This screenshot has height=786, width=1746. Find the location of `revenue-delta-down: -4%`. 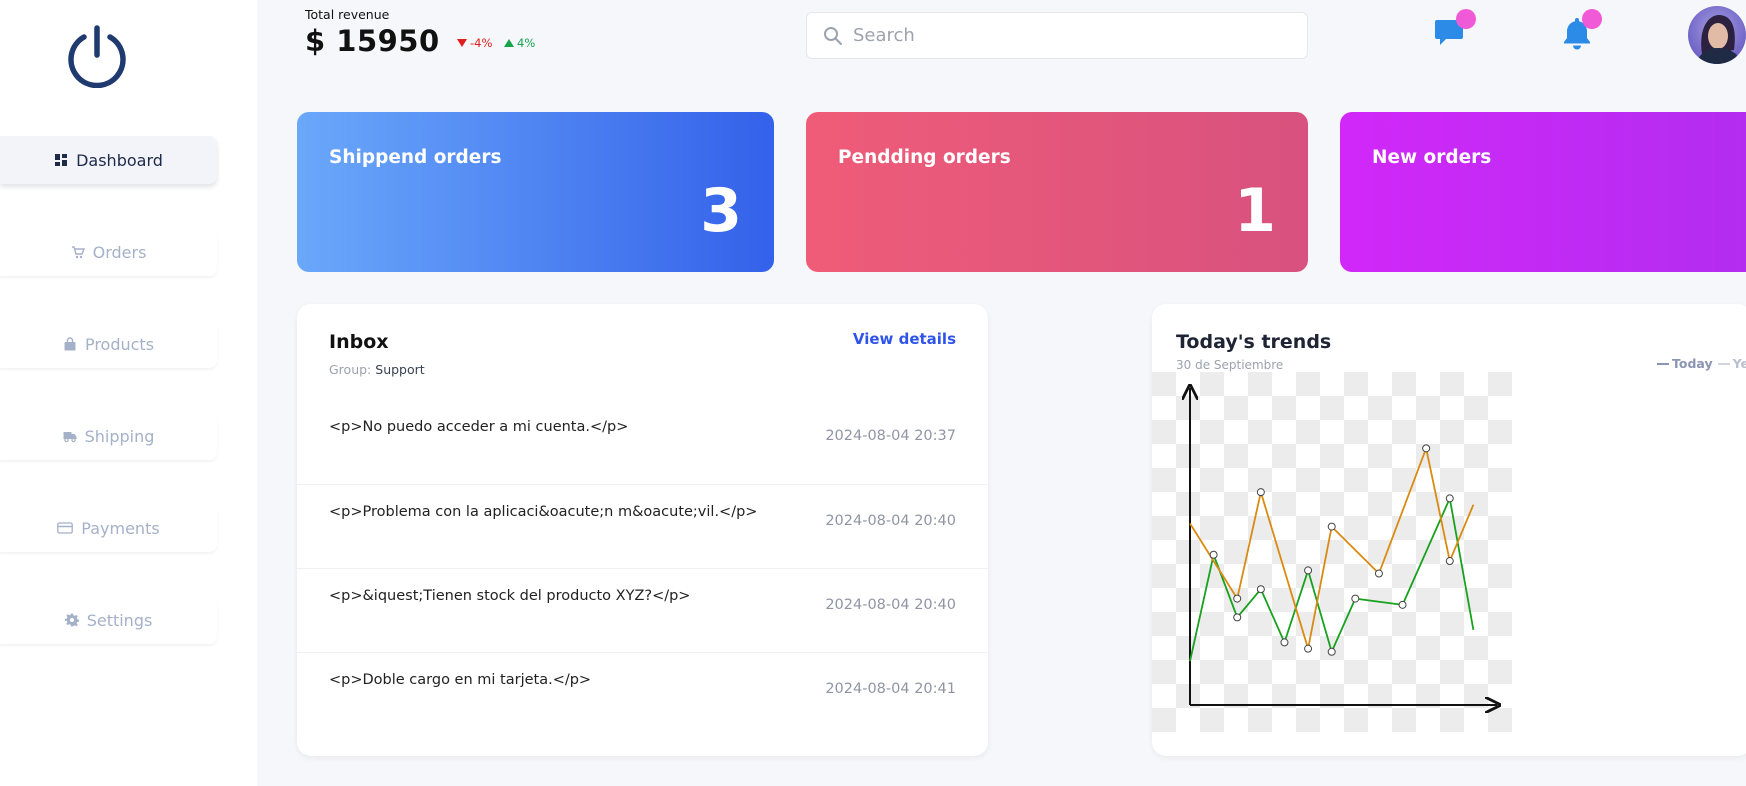

revenue-delta-down: -4% is located at coordinates (474, 43).